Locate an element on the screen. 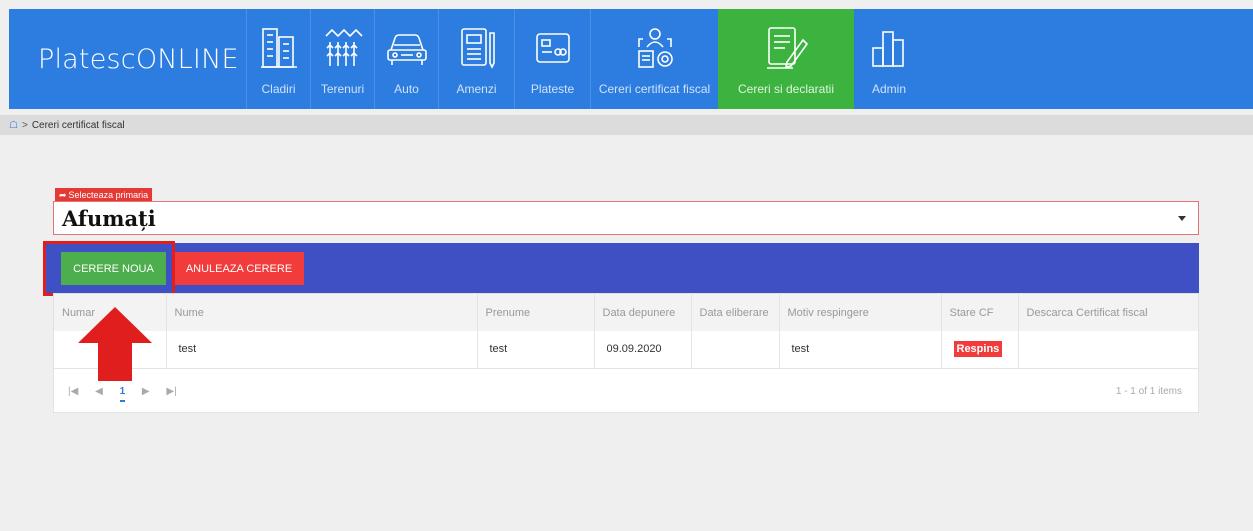  column-header-prenume: Prenume is located at coordinates (535, 312).